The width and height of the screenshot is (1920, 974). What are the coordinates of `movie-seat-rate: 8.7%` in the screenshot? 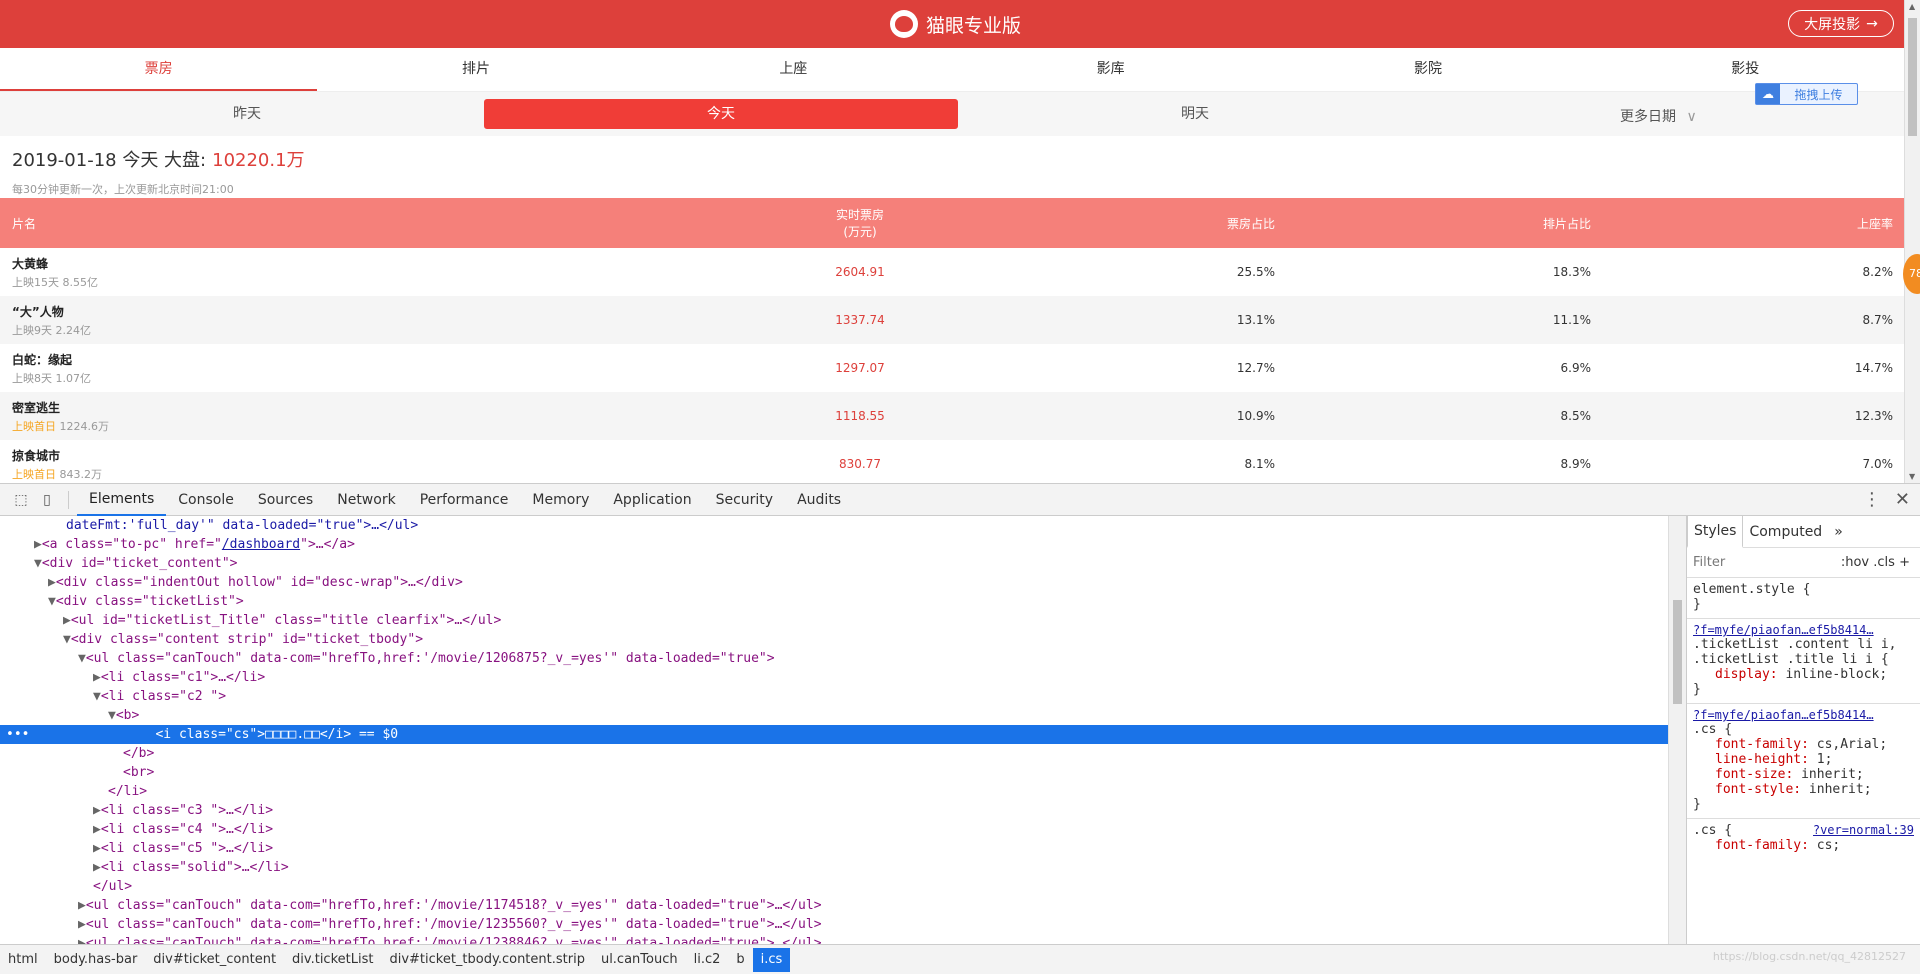 It's located at (1878, 320).